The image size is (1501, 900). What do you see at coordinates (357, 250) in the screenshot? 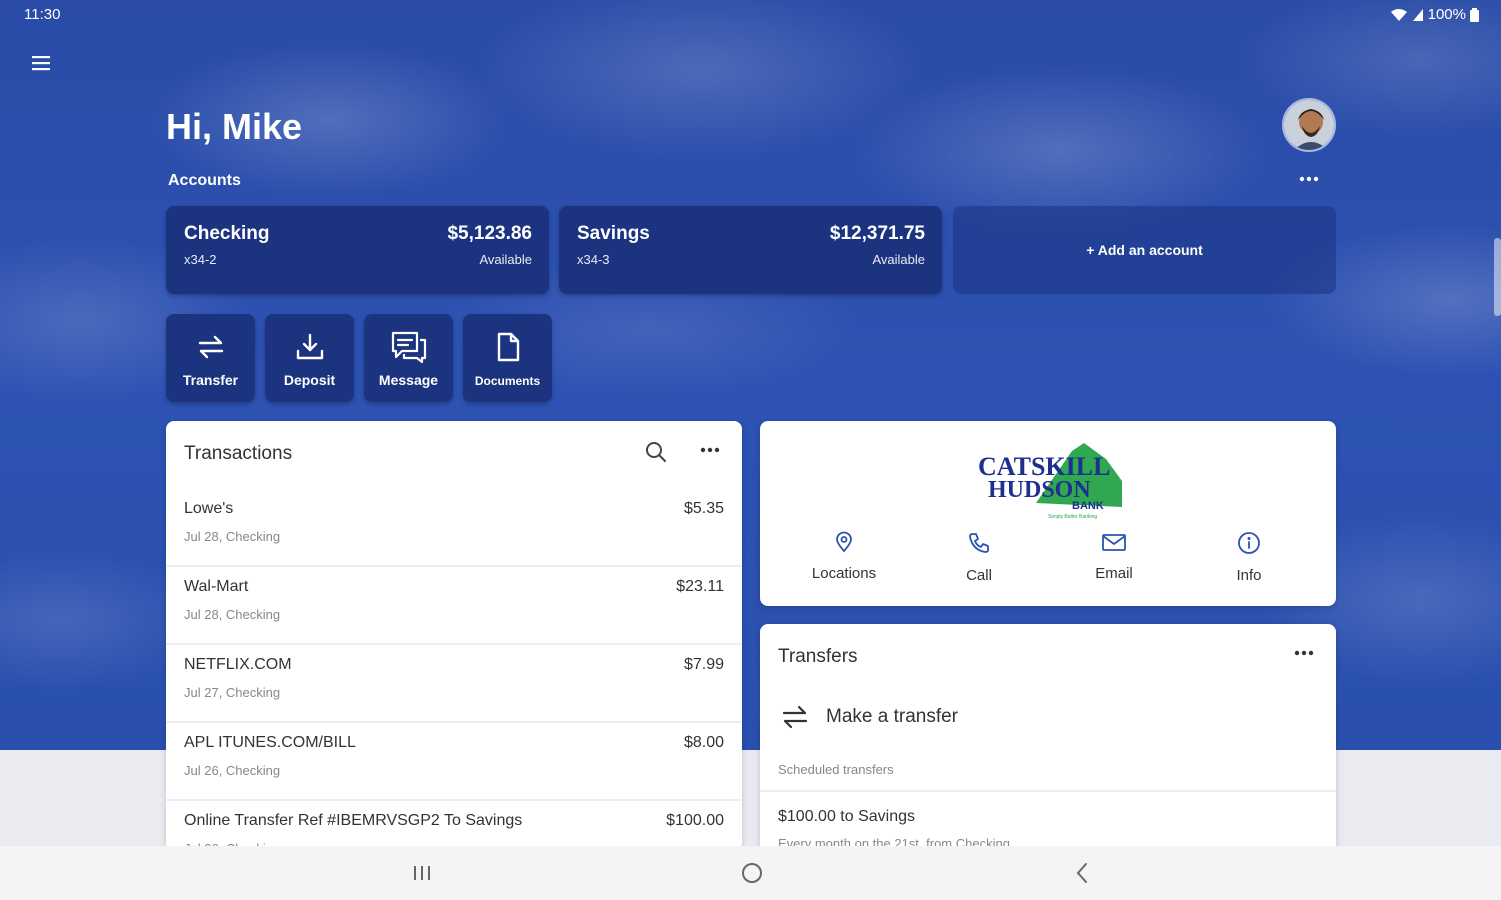
I see `account-card-checking: Checking x34-2 $5,123.86 Available` at bounding box center [357, 250].